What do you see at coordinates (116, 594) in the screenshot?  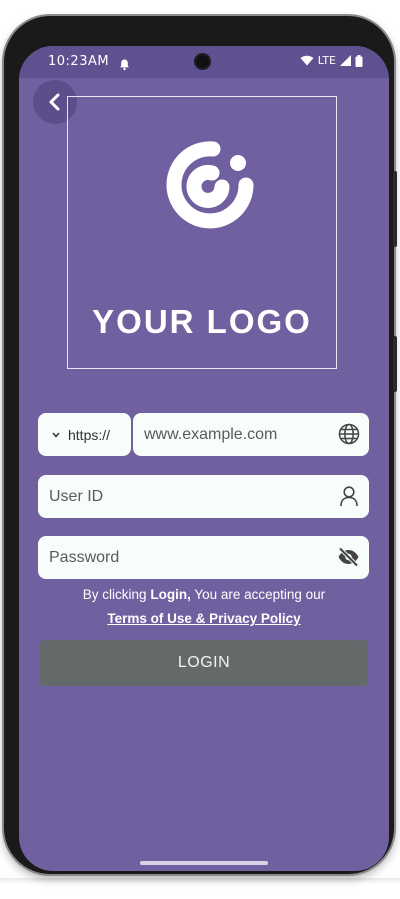 I see `terms-prefix: By clicking` at bounding box center [116, 594].